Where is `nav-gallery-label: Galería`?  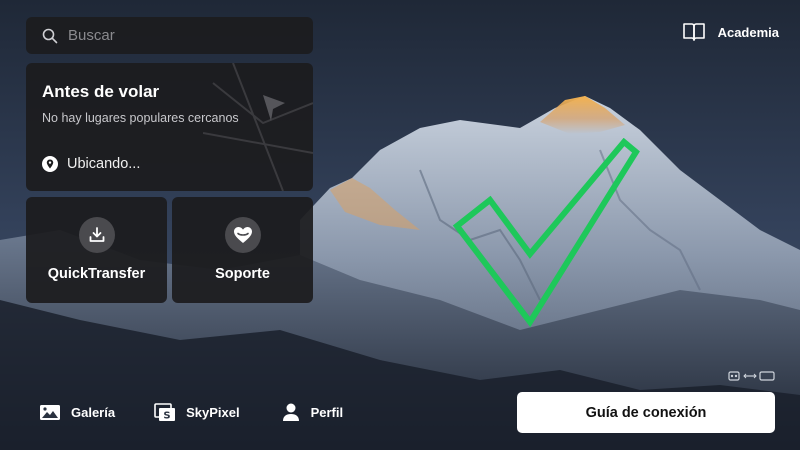 nav-gallery-label: Galería is located at coordinates (93, 412).